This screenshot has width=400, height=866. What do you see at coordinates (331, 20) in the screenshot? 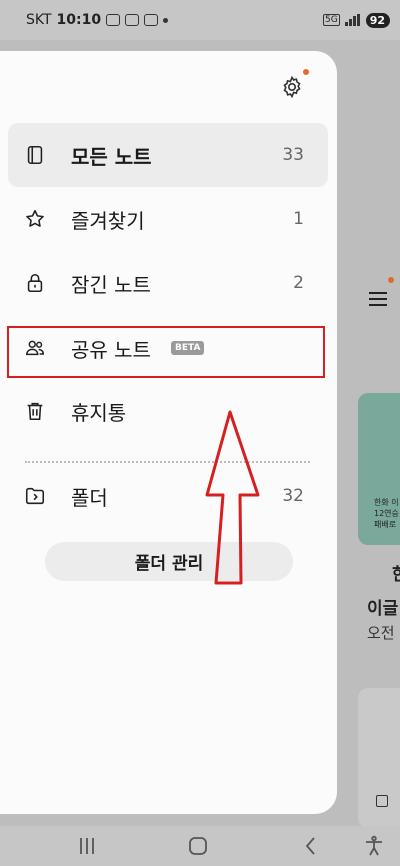
I see `network-type: 5G` at bounding box center [331, 20].